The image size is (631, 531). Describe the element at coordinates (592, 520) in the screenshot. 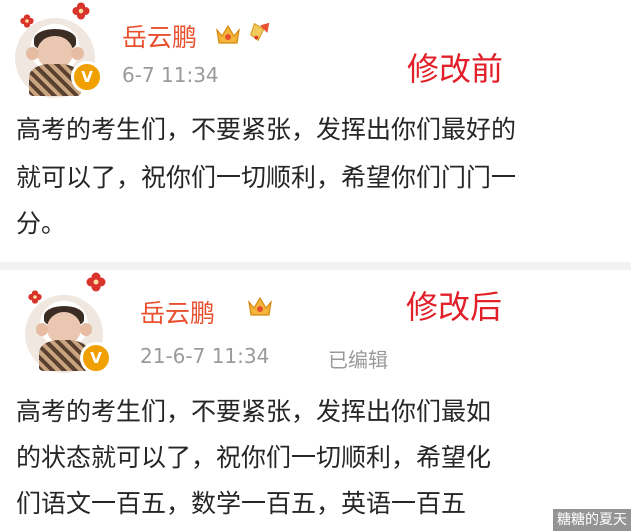

I see `watermark: 糖糖的夏天` at that location.